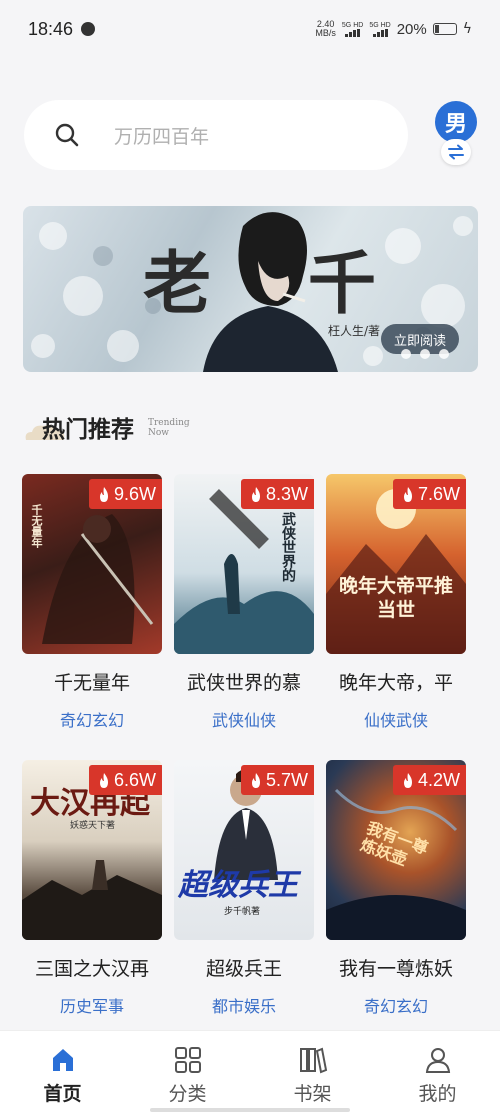 The image size is (500, 1115). What do you see at coordinates (286, 779) in the screenshot?
I see `popularity-count: 5.7W` at bounding box center [286, 779].